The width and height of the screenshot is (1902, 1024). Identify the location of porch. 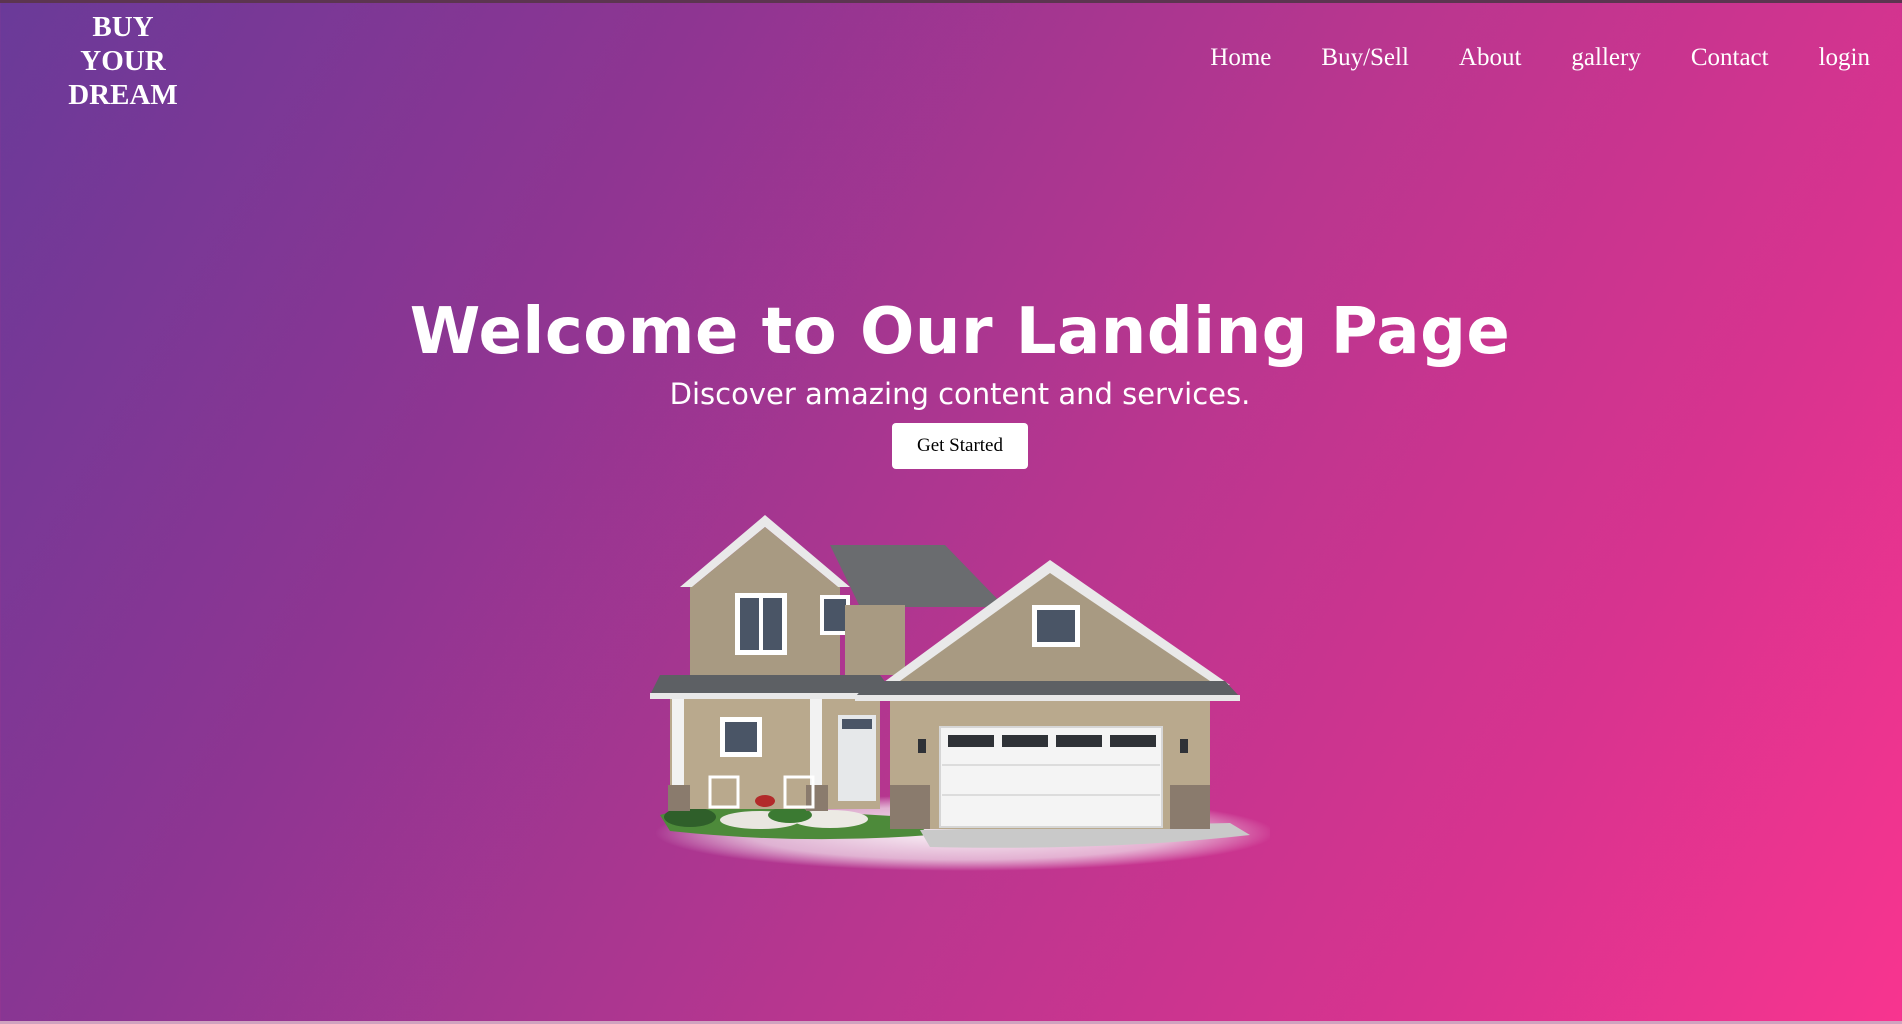
(774, 755).